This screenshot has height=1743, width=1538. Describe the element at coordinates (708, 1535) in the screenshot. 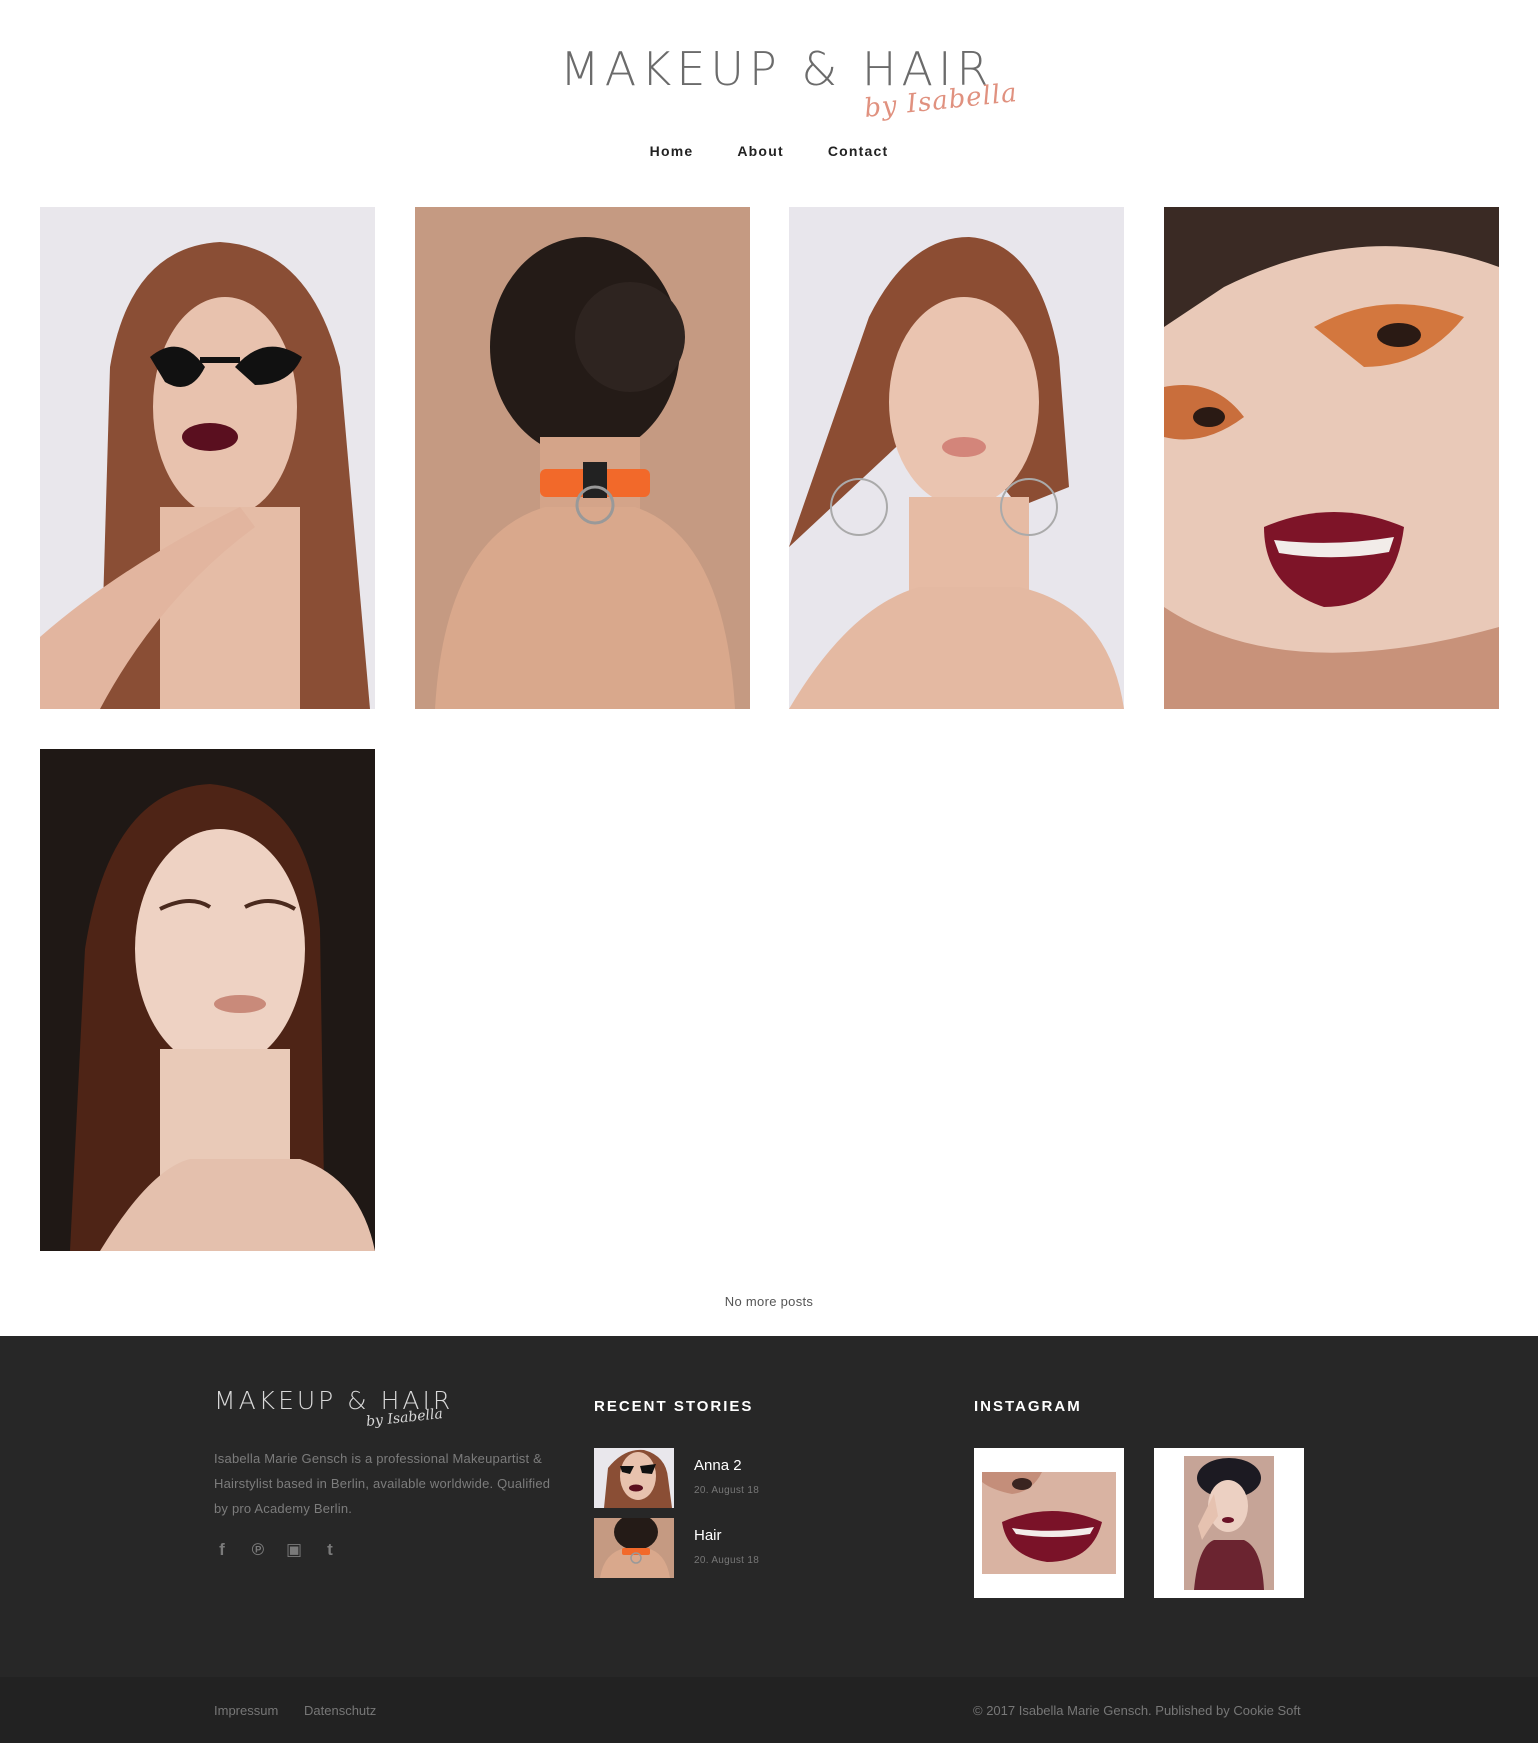

I see `story-title: Hair` at that location.